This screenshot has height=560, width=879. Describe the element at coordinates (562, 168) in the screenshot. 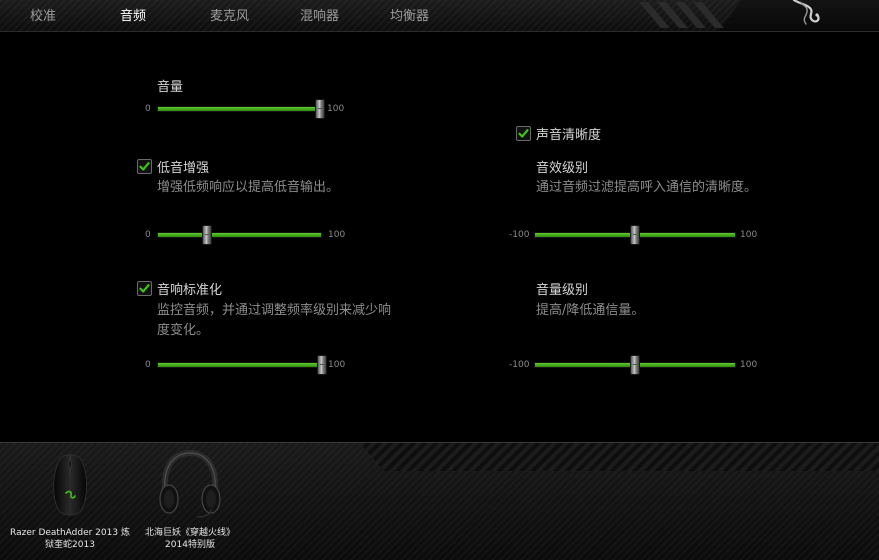

I see `effect-level-title: 音效级别` at that location.